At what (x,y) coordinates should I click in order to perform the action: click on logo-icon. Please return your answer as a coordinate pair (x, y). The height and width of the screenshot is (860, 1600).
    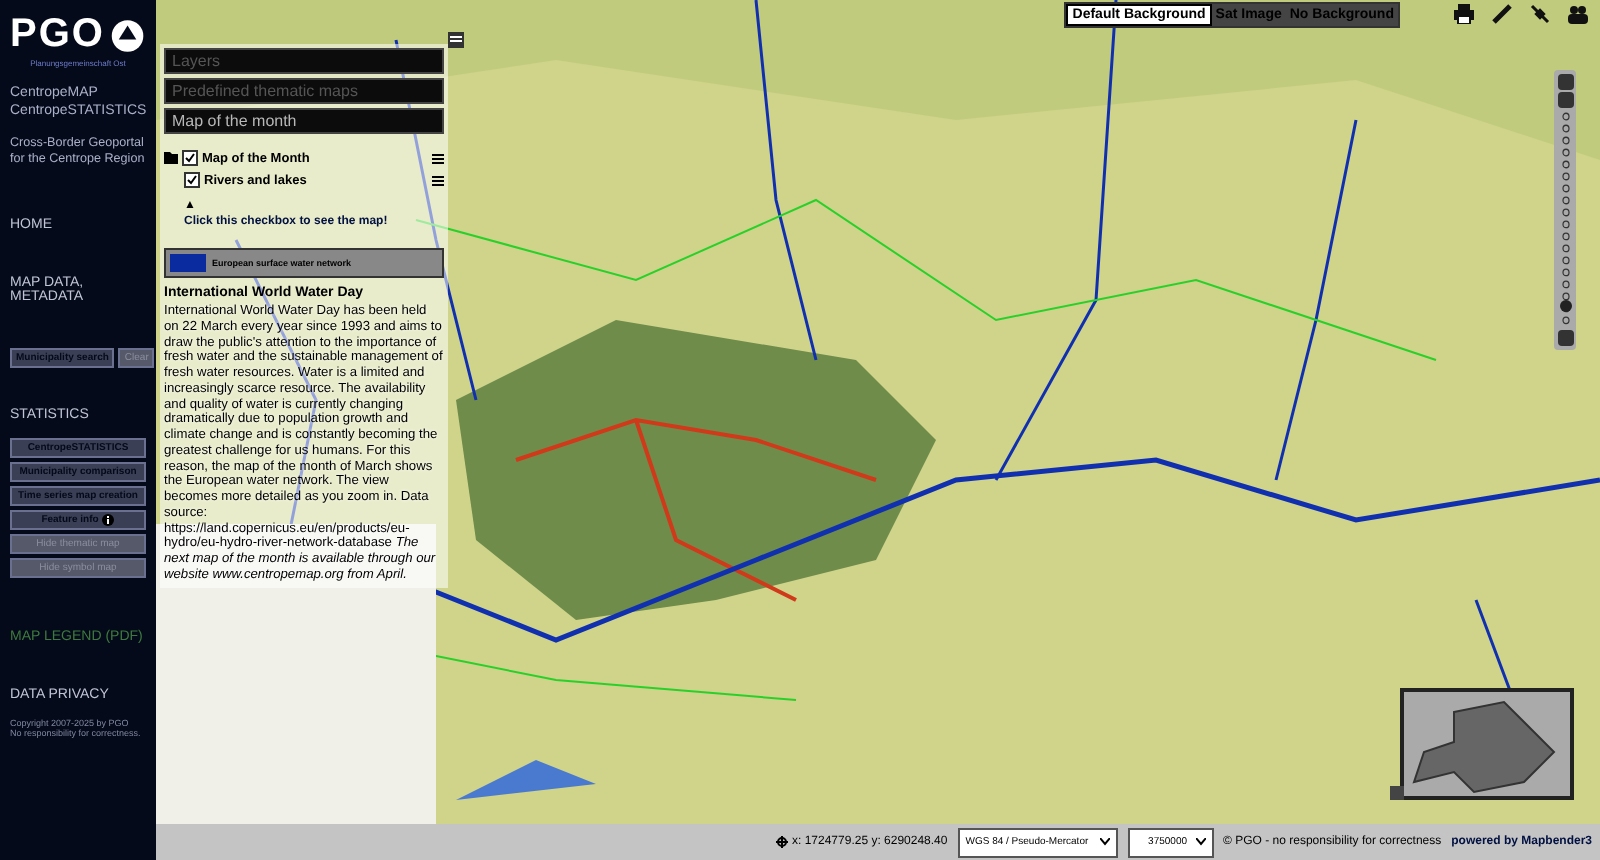
    Looking at the image, I should click on (128, 35).